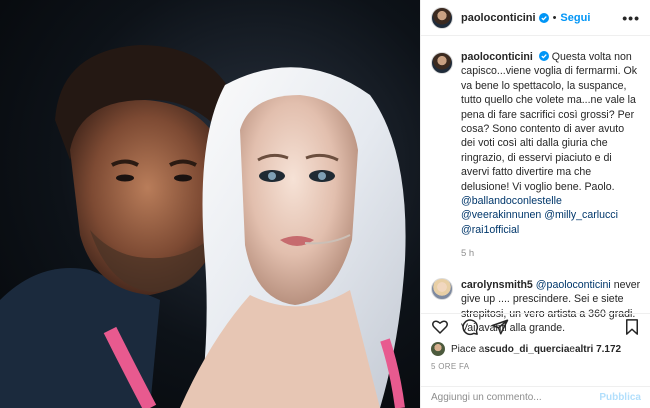  I want to click on header-username: paoloconticini, so click(498, 18).